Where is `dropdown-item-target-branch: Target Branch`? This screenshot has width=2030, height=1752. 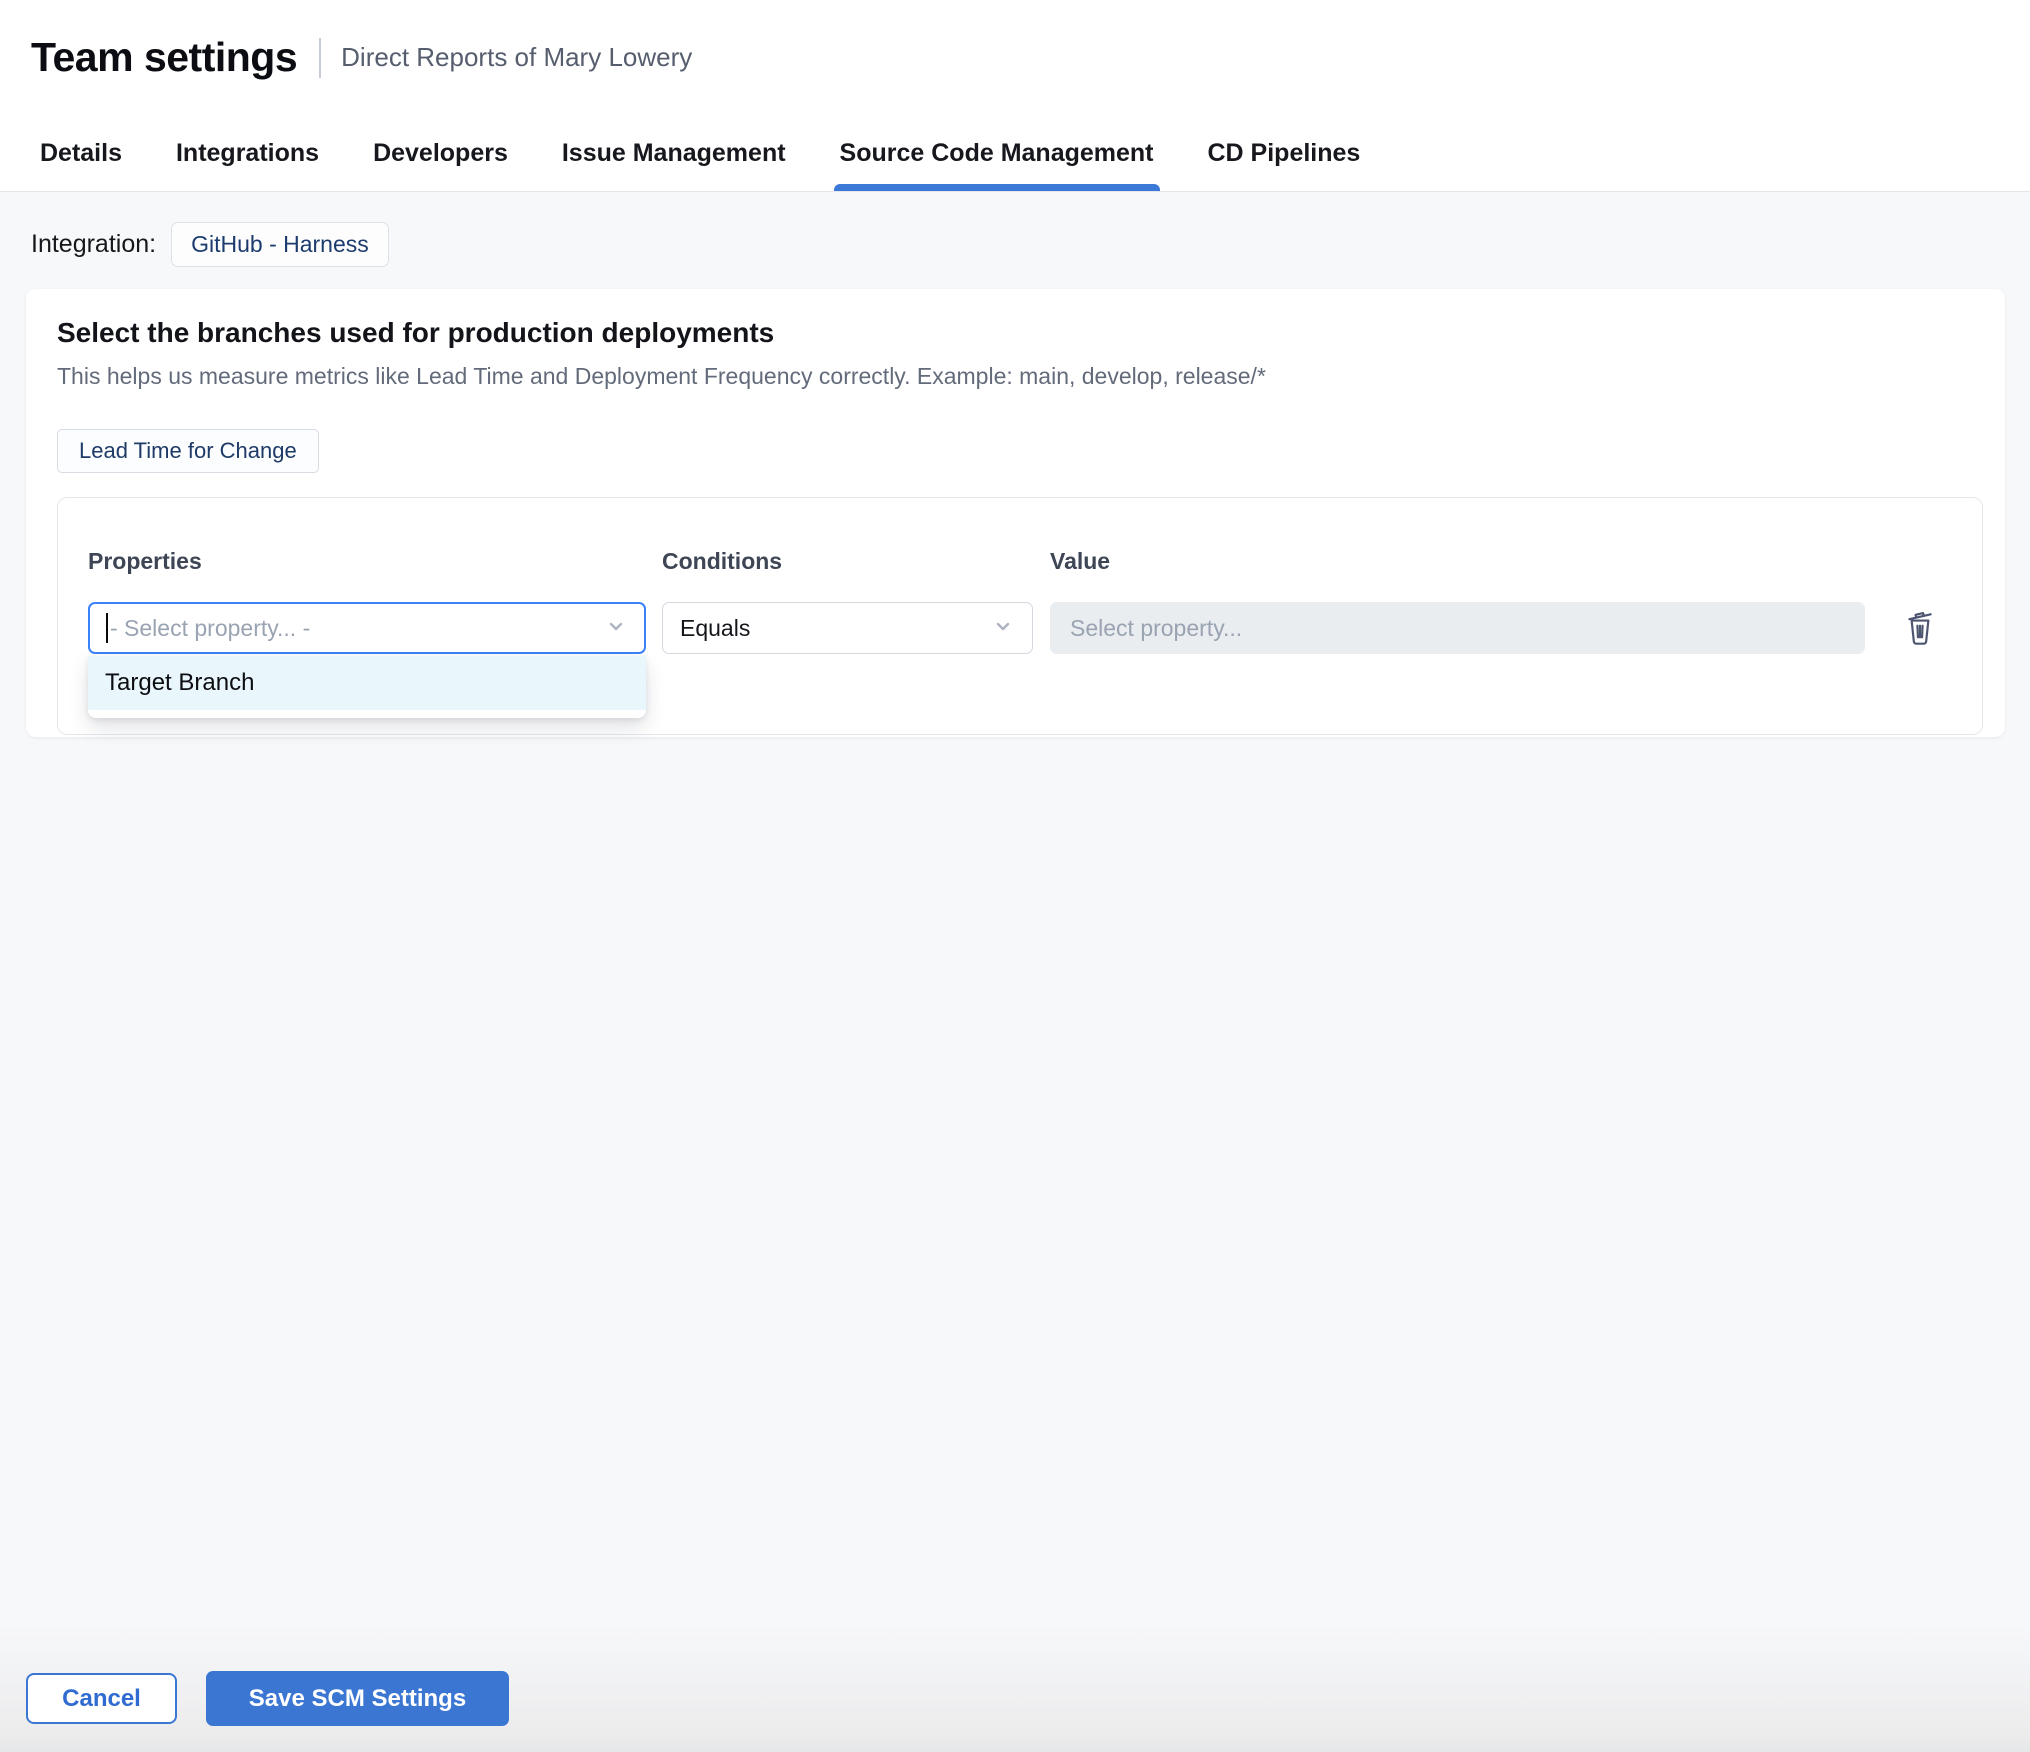 dropdown-item-target-branch: Target Branch is located at coordinates (367, 683).